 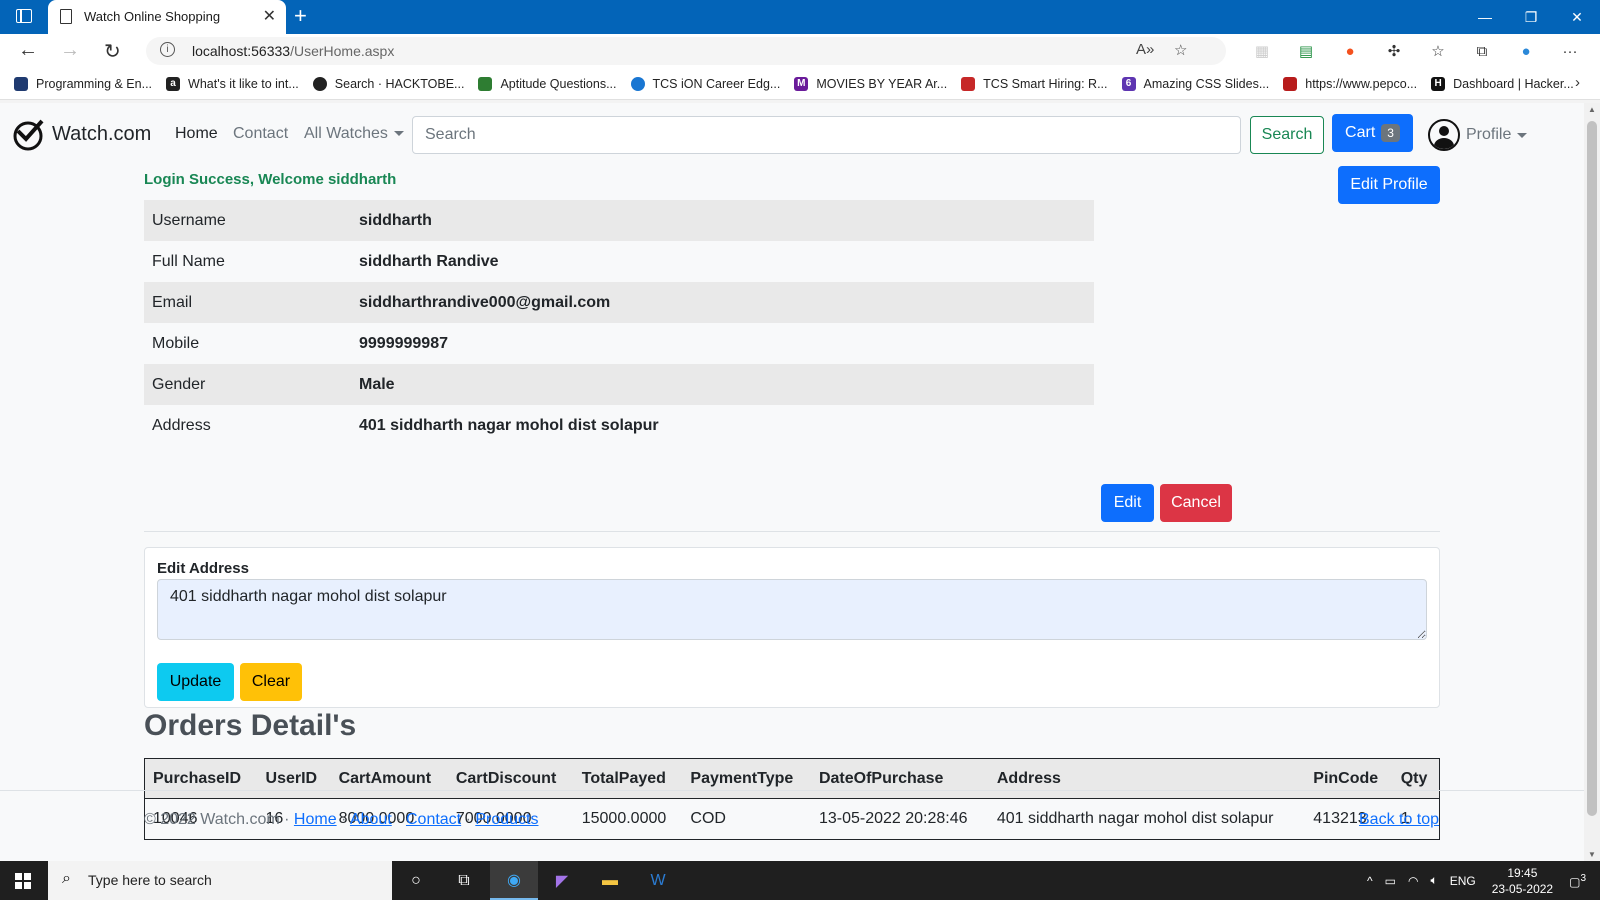 What do you see at coordinates (899, 819) in the screenshot?
I see `table-cell: 13-05-2022 20:28:46` at bounding box center [899, 819].